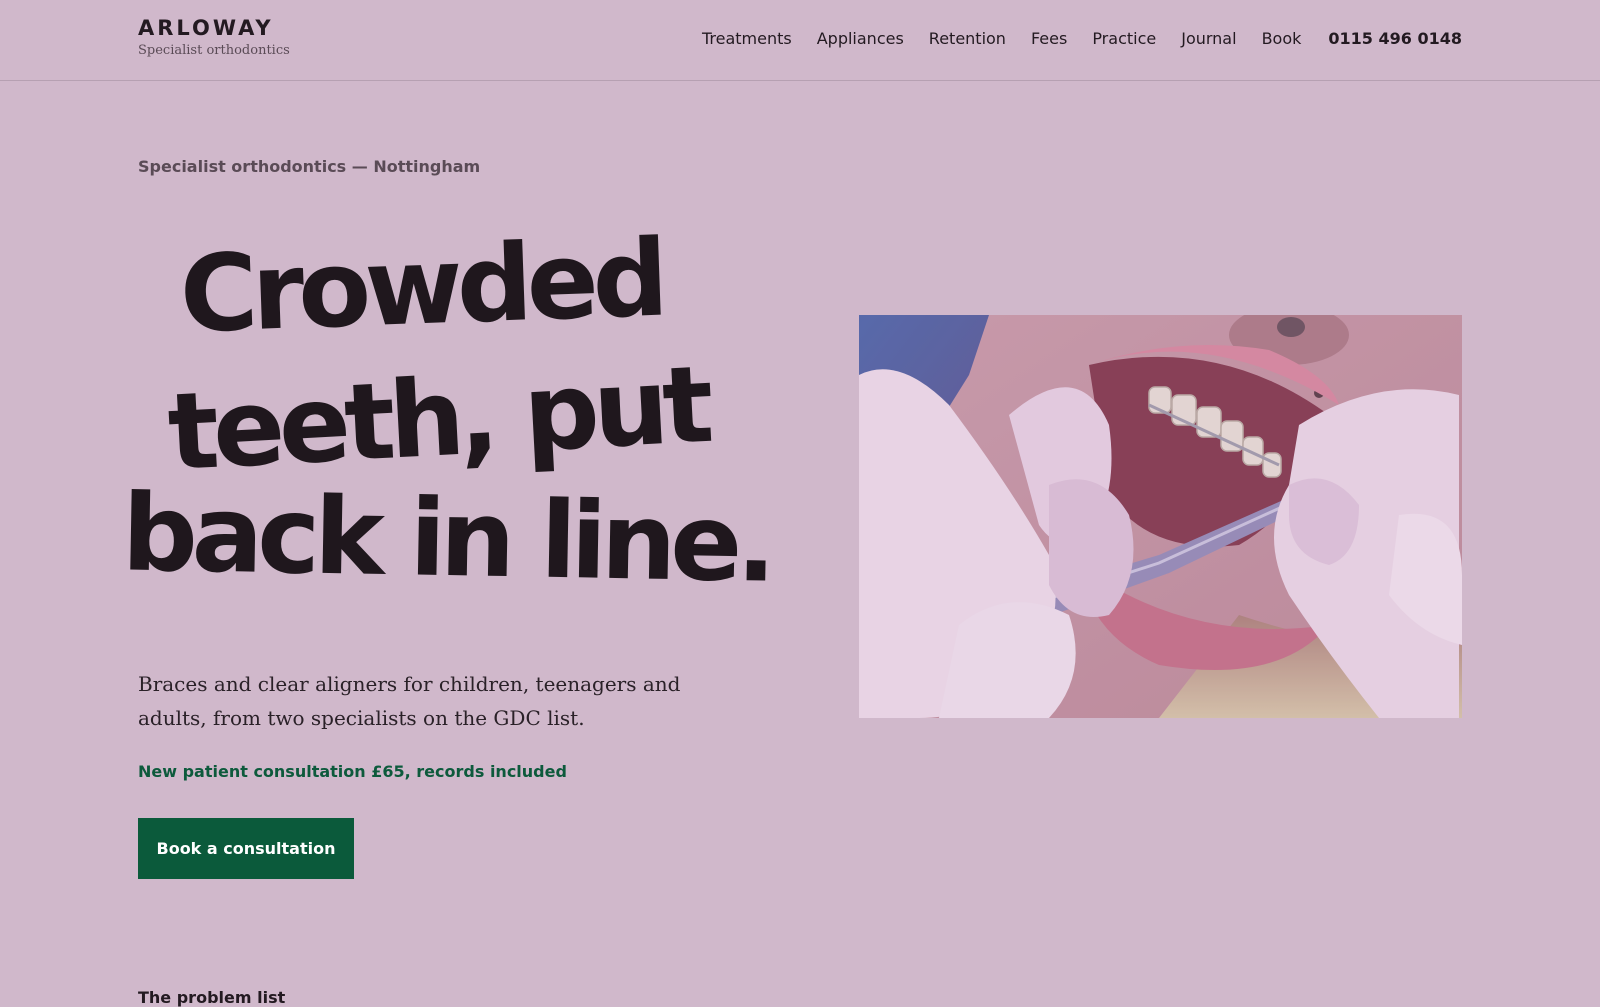 Image resolution: width=1600 pixels, height=1007 pixels. What do you see at coordinates (1395, 38) in the screenshot?
I see `phone-link: 0115 496 0148` at bounding box center [1395, 38].